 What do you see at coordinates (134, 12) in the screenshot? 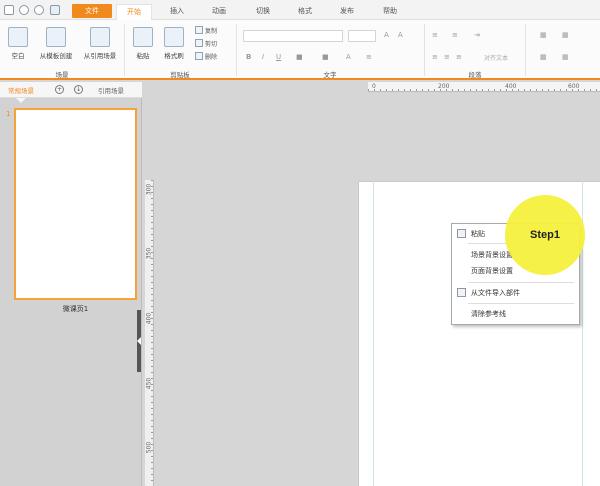
I see `tab-home: 开始` at bounding box center [134, 12].